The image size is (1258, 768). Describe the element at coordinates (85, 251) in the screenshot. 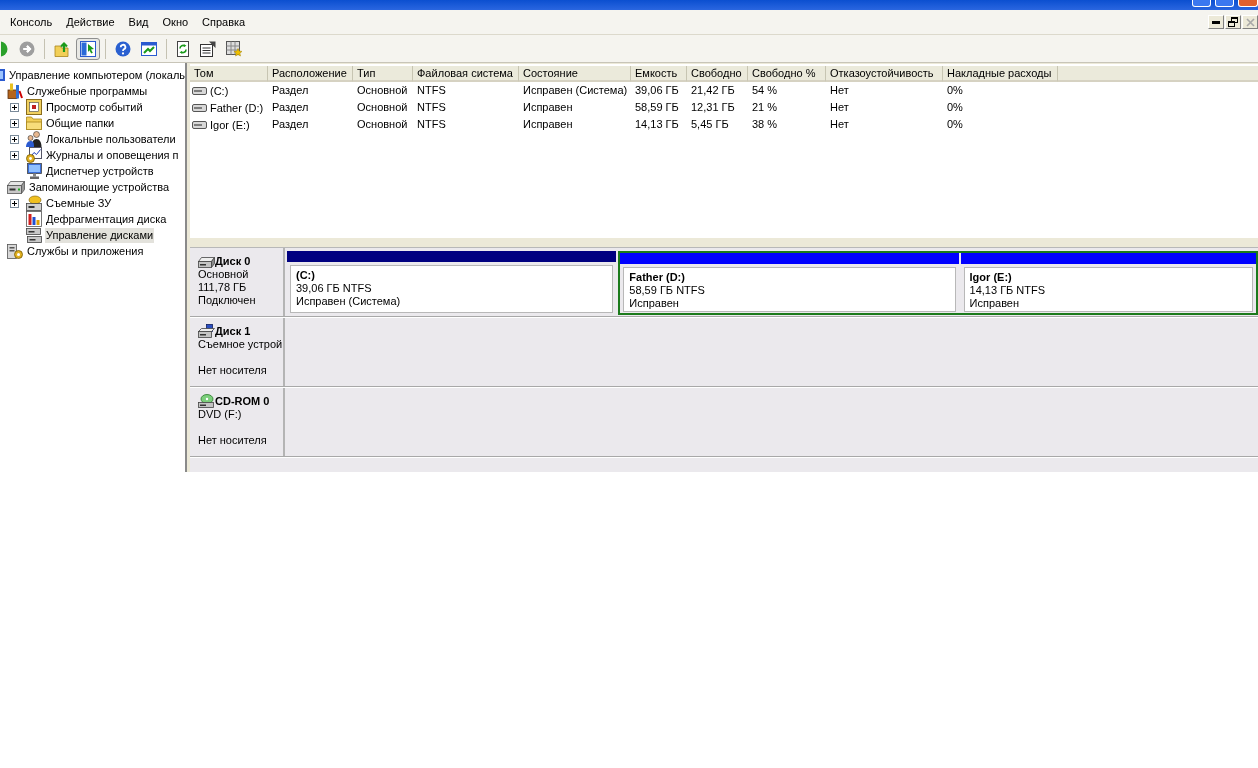

I see `tree-item: Службы и приложения` at that location.